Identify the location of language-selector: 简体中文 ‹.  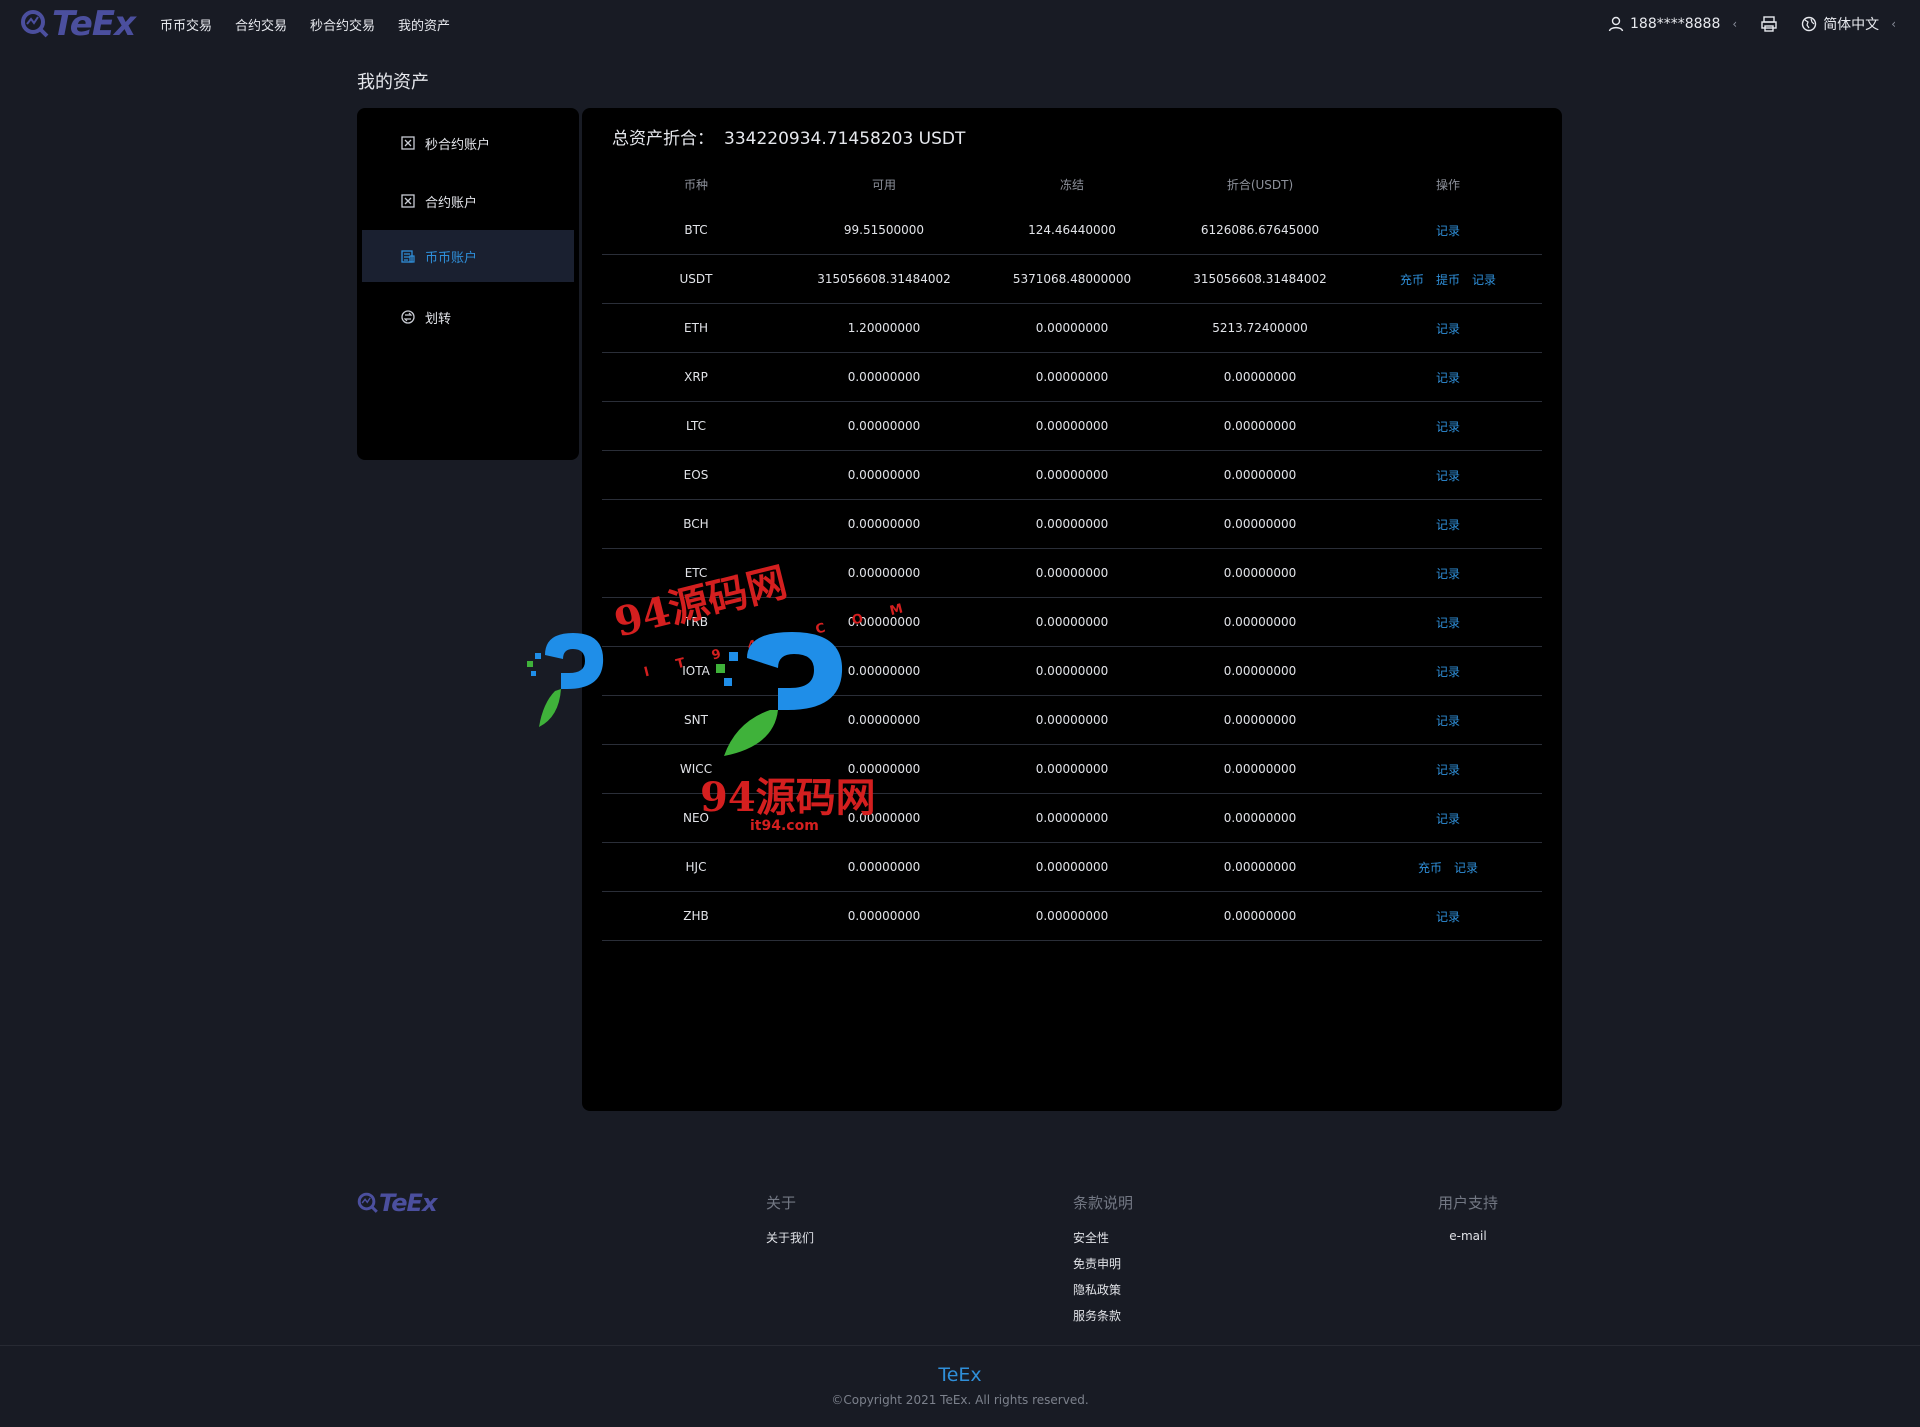
(1848, 24).